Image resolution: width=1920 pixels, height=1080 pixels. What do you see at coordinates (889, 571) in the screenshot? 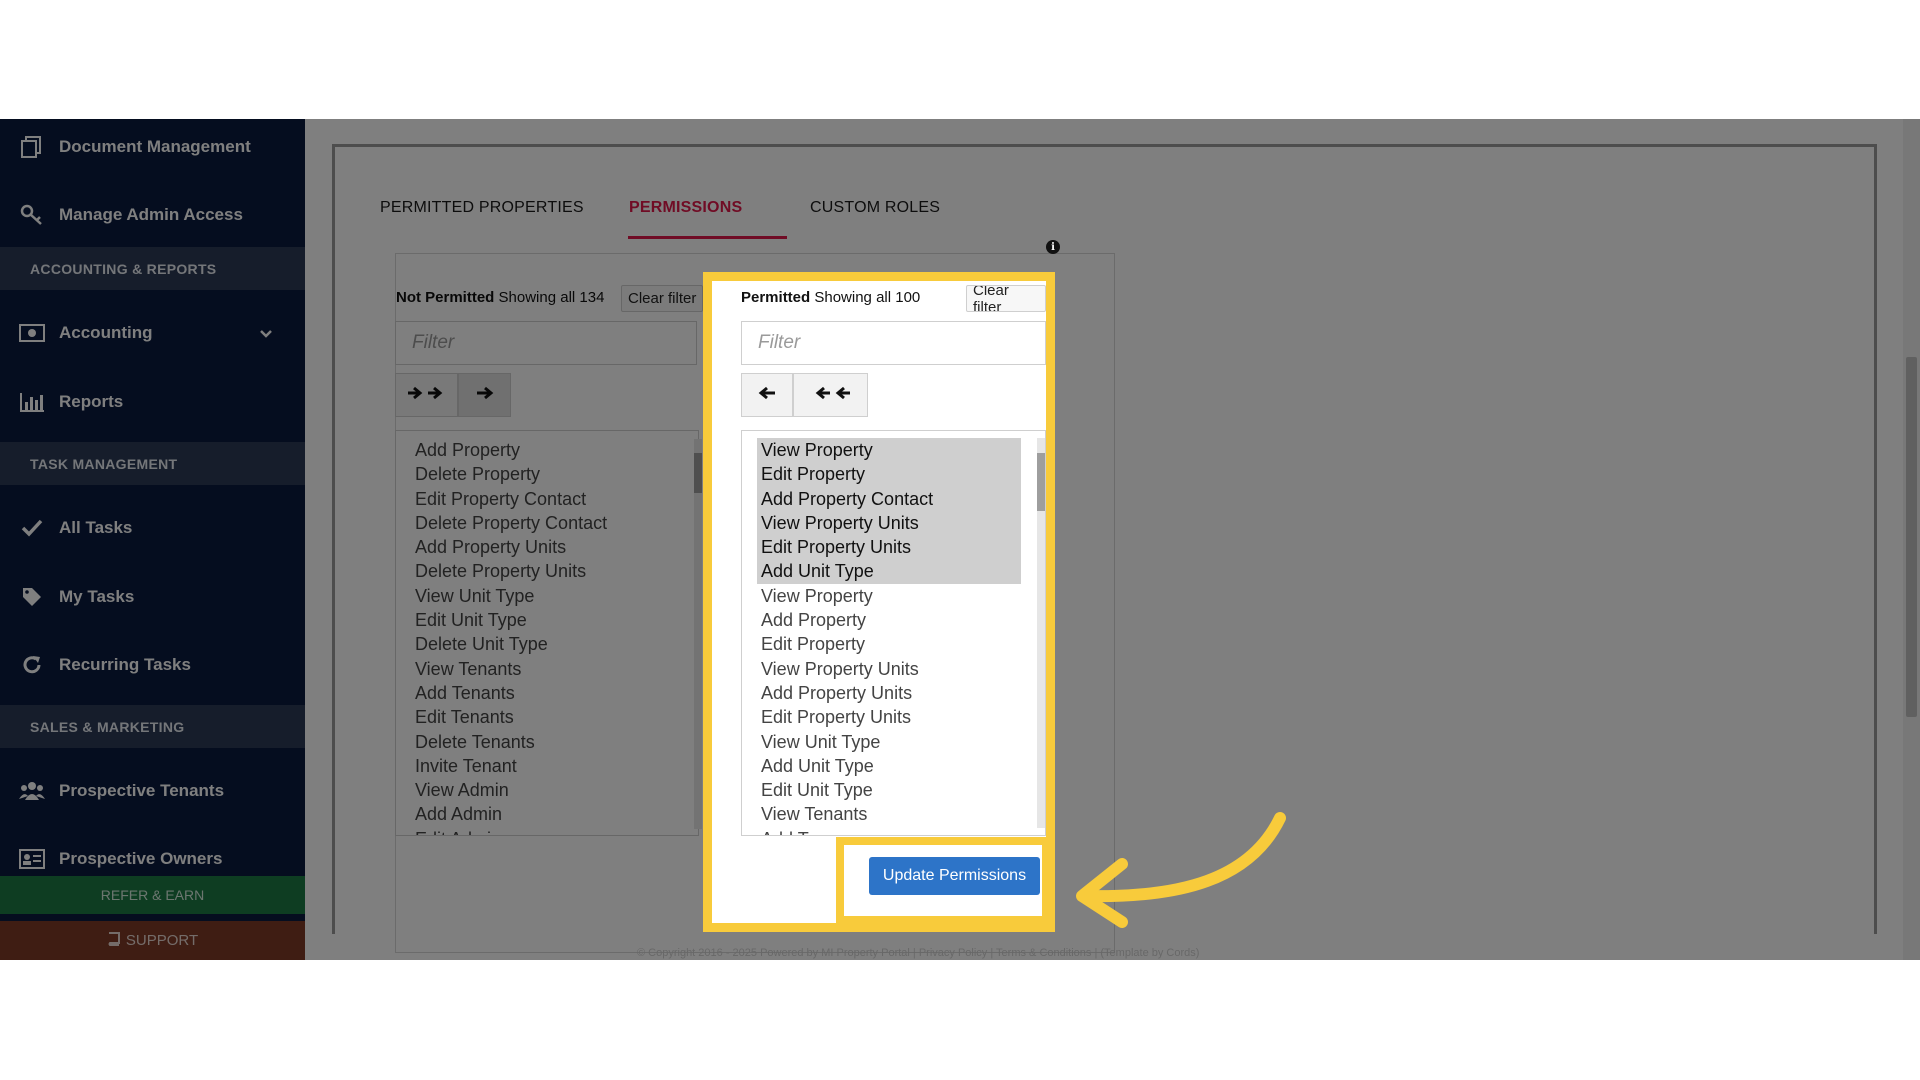
I see `list-option-selected: Add Unit Type` at bounding box center [889, 571].